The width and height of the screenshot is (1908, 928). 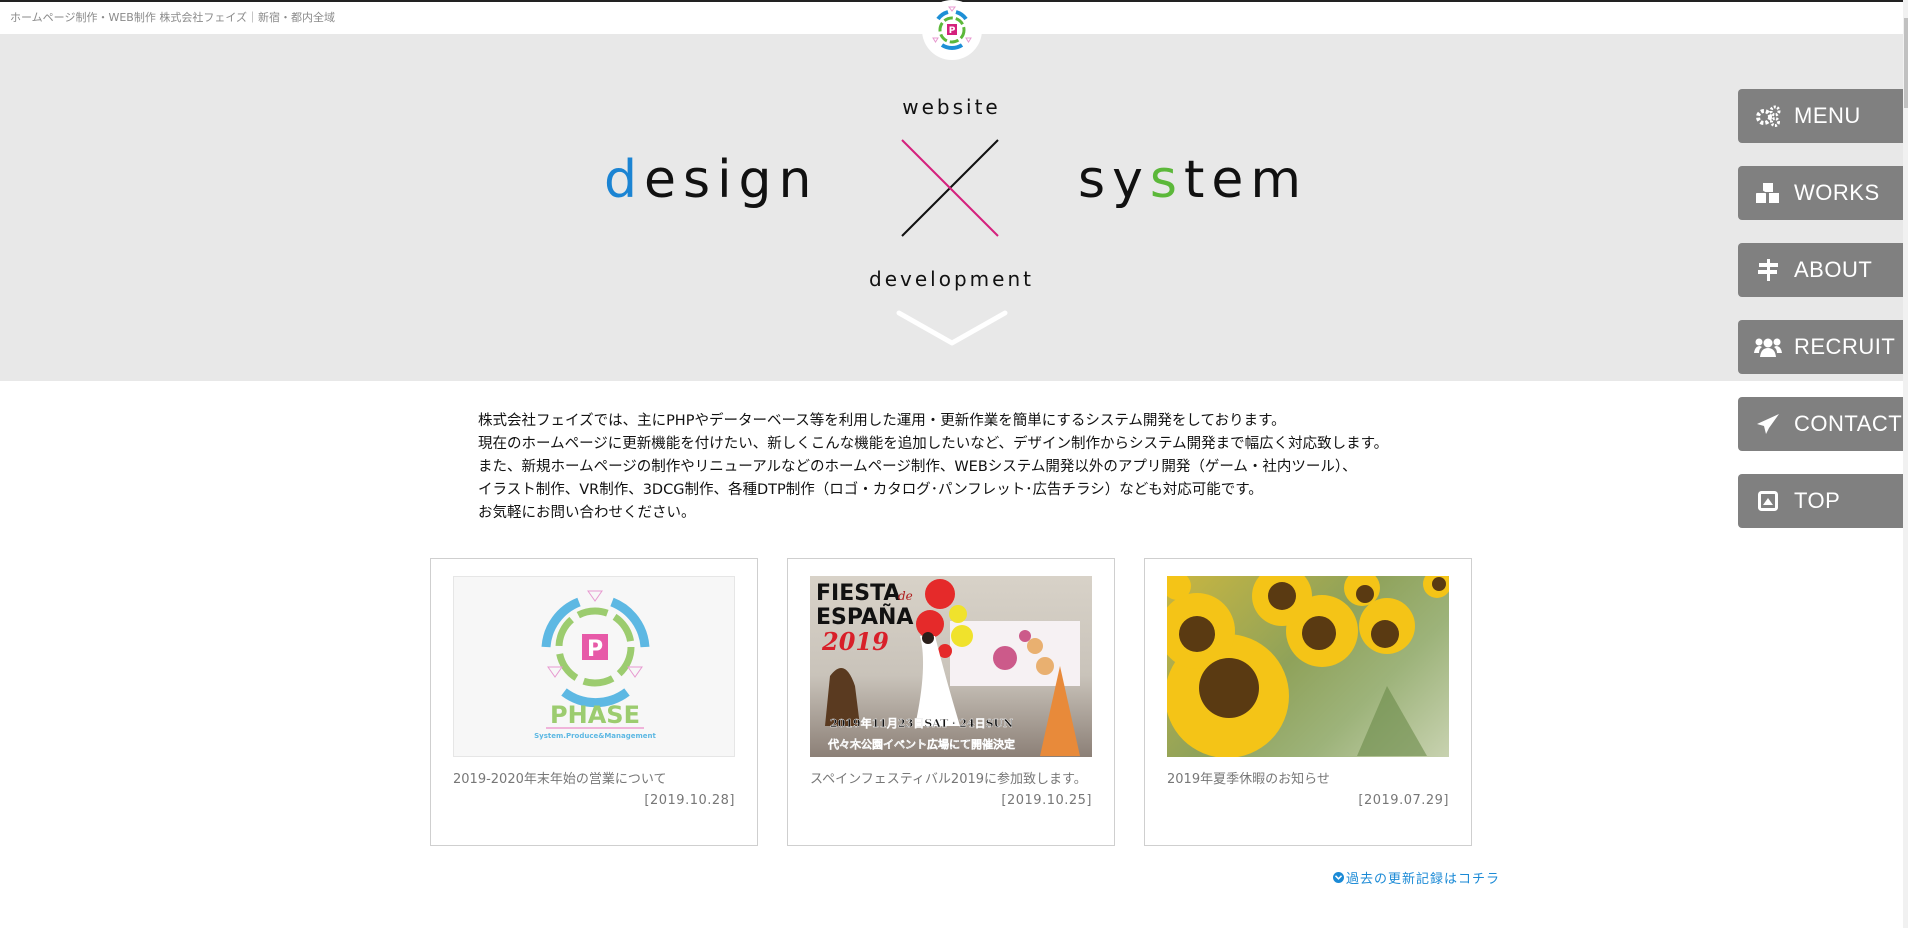 I want to click on hero-word-website: website, so click(x=951, y=107).